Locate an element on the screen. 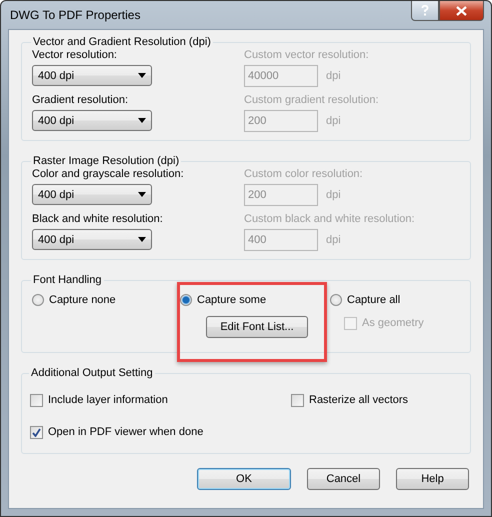 The image size is (492, 517). radio-option: Capture none is located at coordinates (74, 300).